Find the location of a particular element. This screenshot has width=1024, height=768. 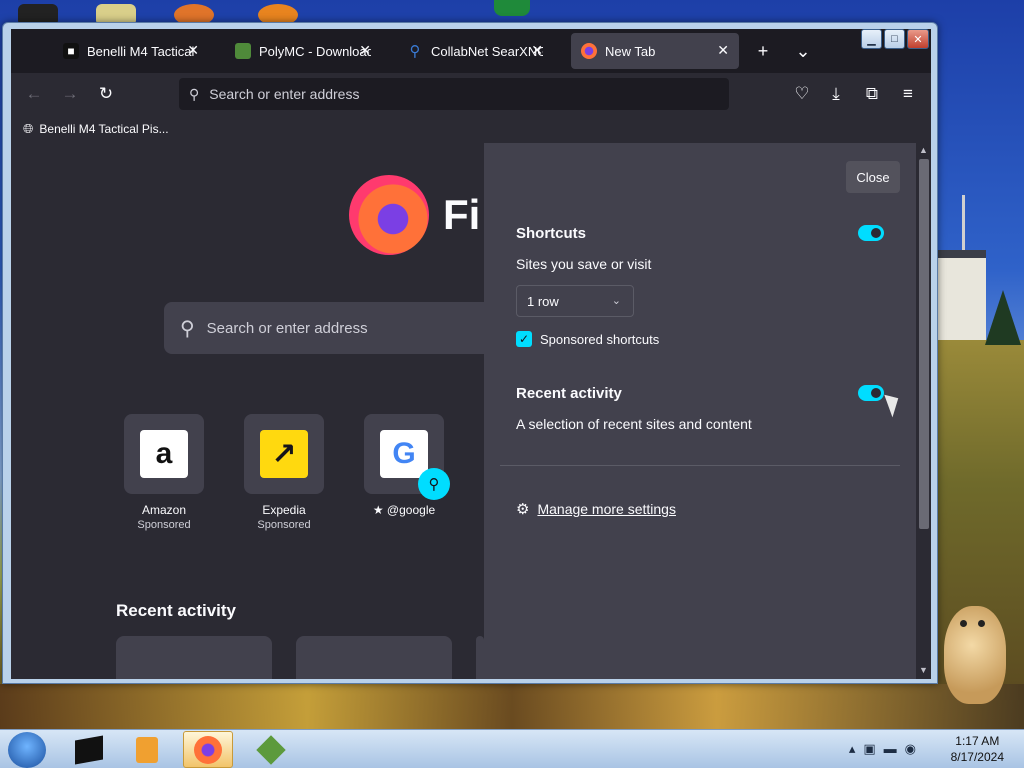

scroll-down-icon: ▼ is located at coordinates (923, 670).